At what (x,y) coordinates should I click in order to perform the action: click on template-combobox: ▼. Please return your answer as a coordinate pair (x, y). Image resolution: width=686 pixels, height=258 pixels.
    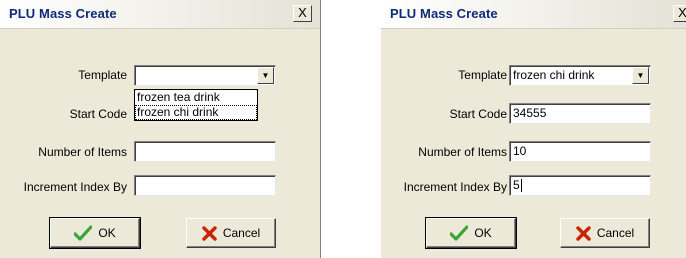
    Looking at the image, I should click on (205, 75).